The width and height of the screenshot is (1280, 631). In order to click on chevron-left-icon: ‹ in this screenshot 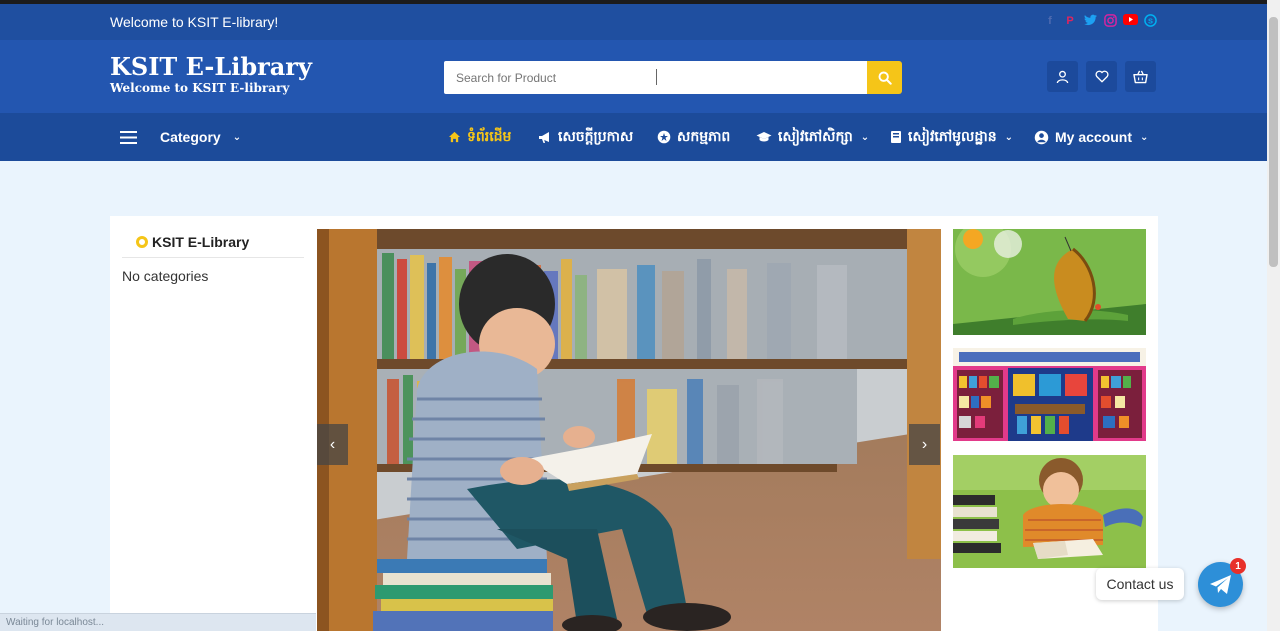, I will do `click(332, 444)`.